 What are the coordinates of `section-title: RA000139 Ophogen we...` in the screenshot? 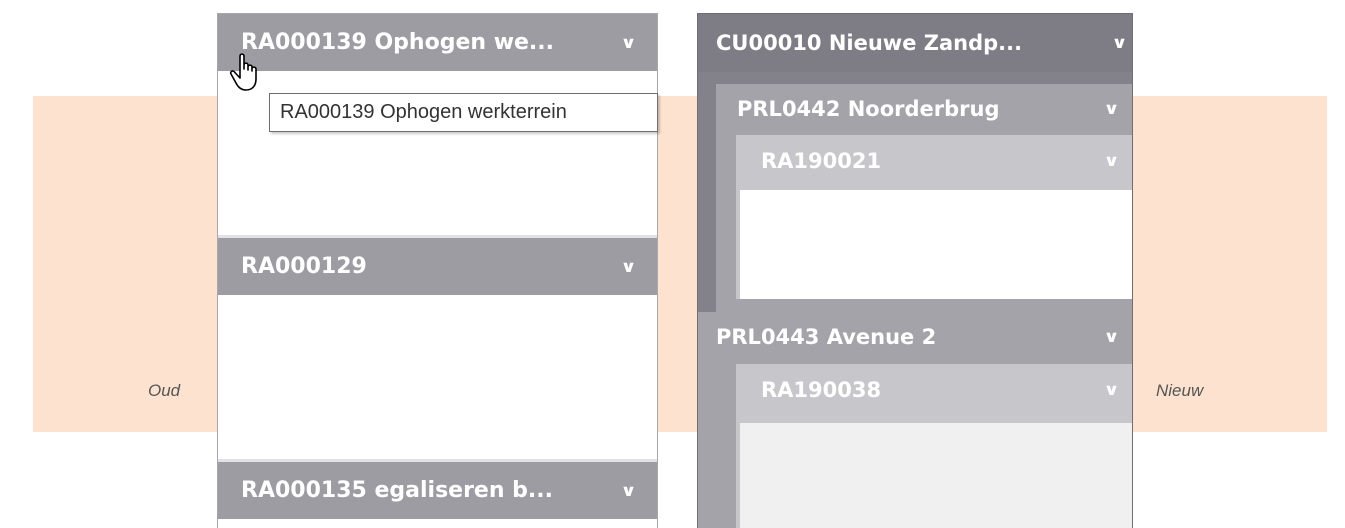 It's located at (398, 42).